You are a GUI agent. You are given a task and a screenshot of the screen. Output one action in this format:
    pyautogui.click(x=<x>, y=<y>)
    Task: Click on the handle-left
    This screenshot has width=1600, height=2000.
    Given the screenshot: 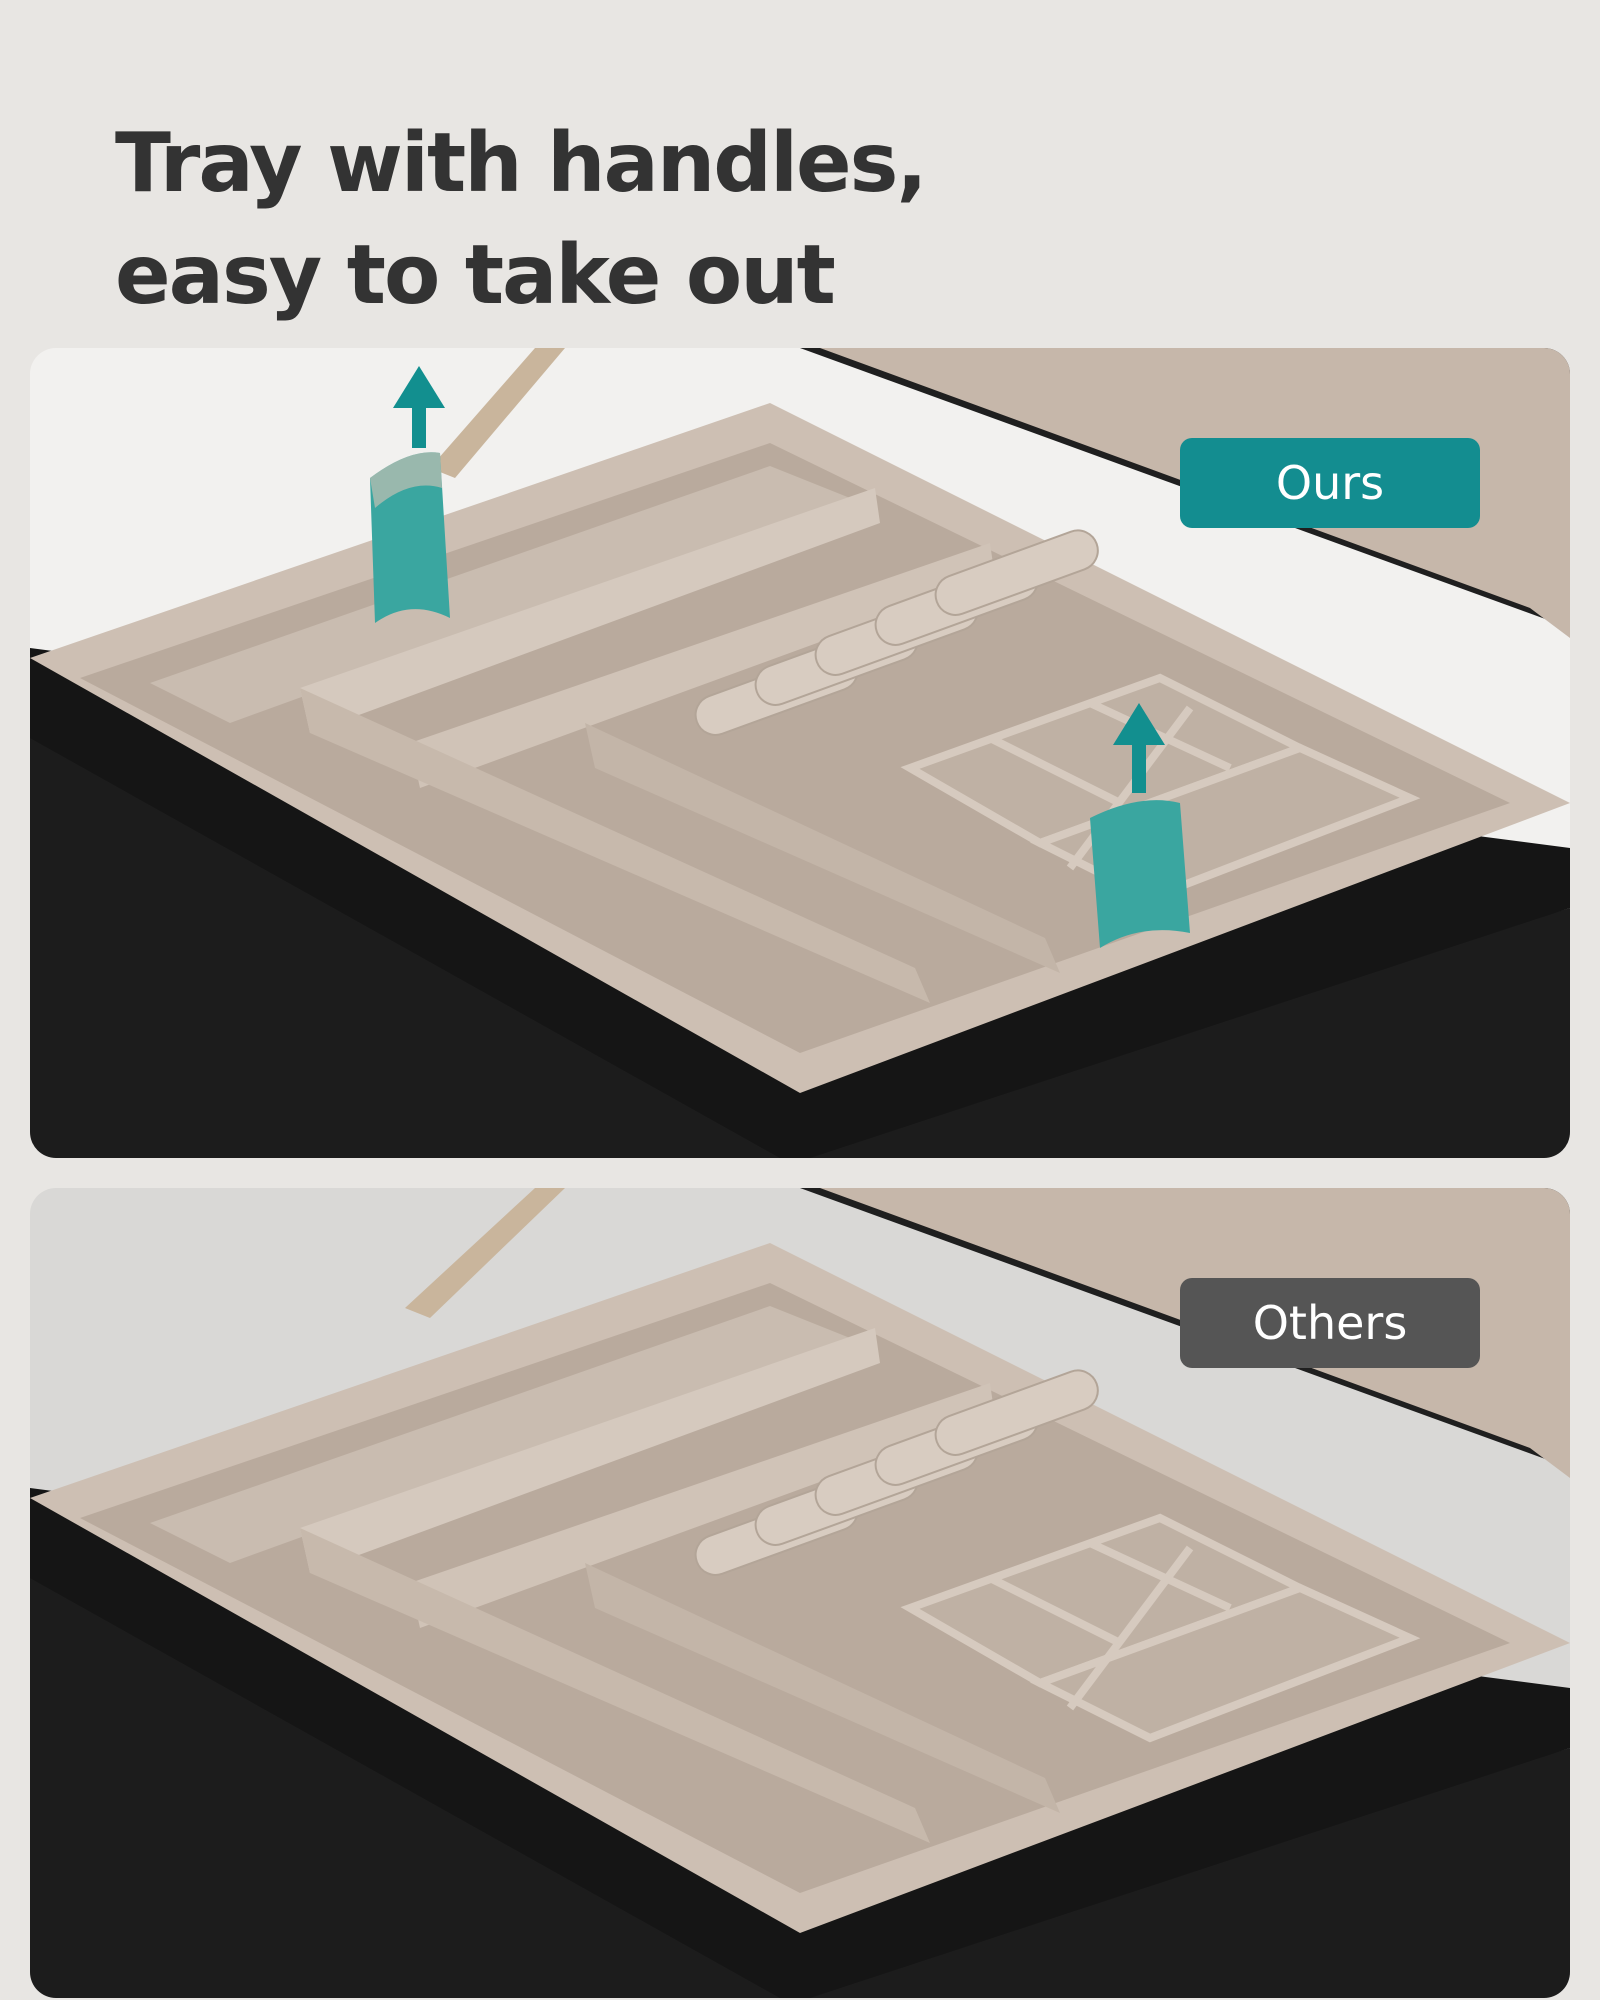 What is the action you would take?
    pyautogui.click(x=410, y=537)
    